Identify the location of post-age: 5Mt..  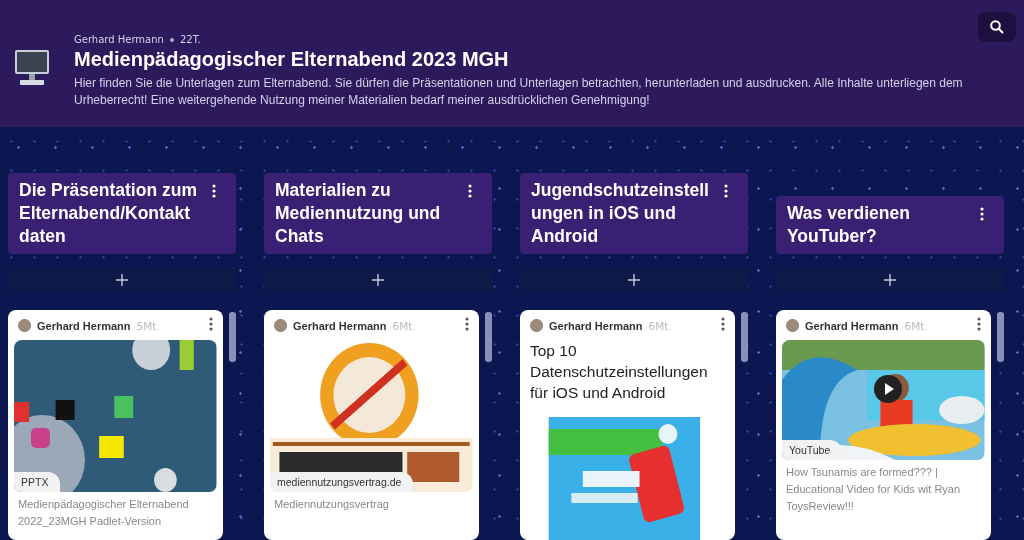
(148, 325).